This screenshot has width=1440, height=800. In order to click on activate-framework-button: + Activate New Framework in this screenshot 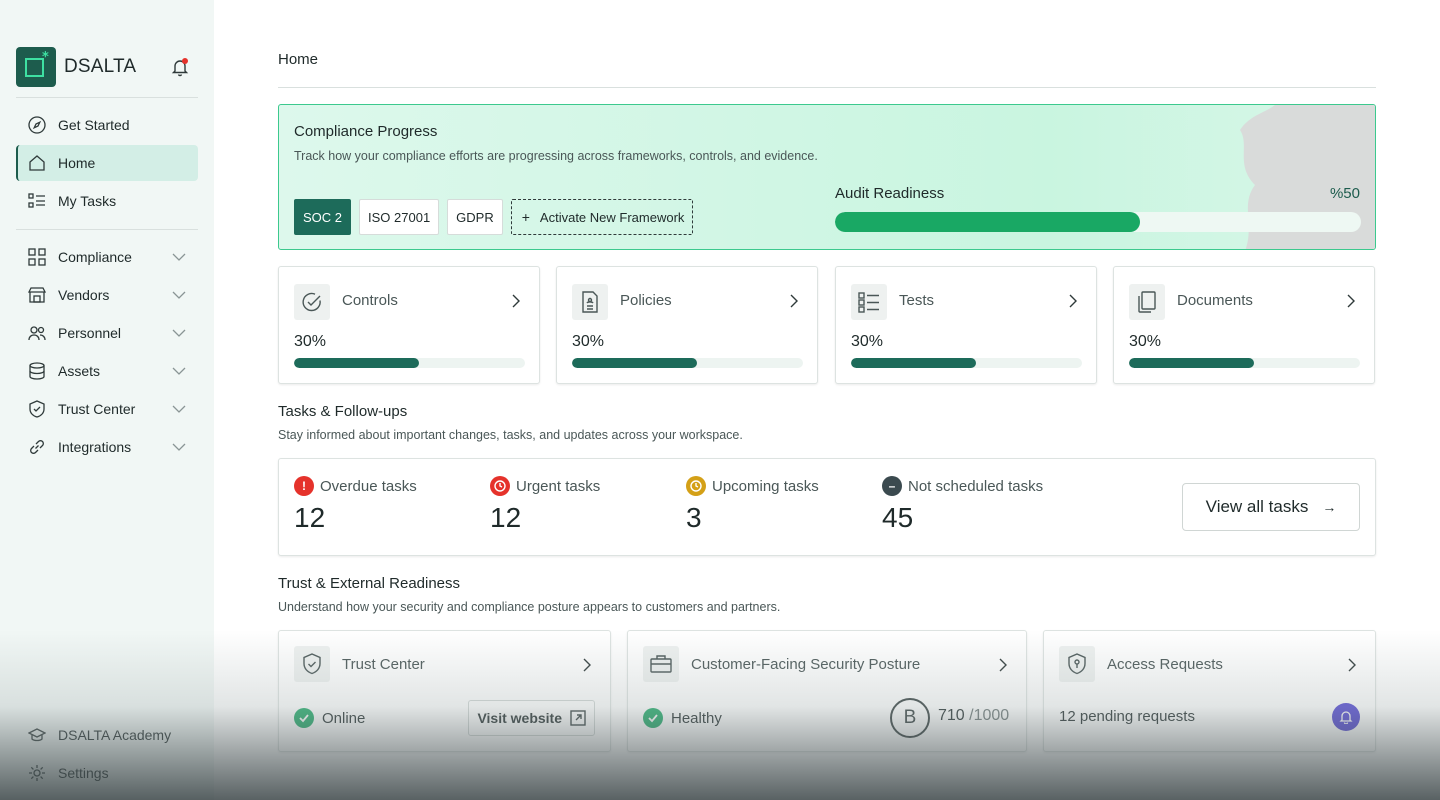, I will do `click(602, 217)`.